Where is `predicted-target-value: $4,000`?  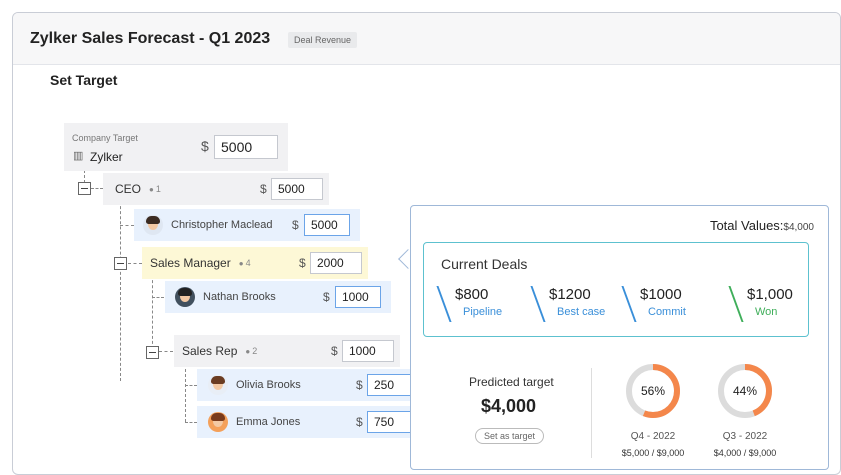
predicted-target-value: $4,000 is located at coordinates (509, 406).